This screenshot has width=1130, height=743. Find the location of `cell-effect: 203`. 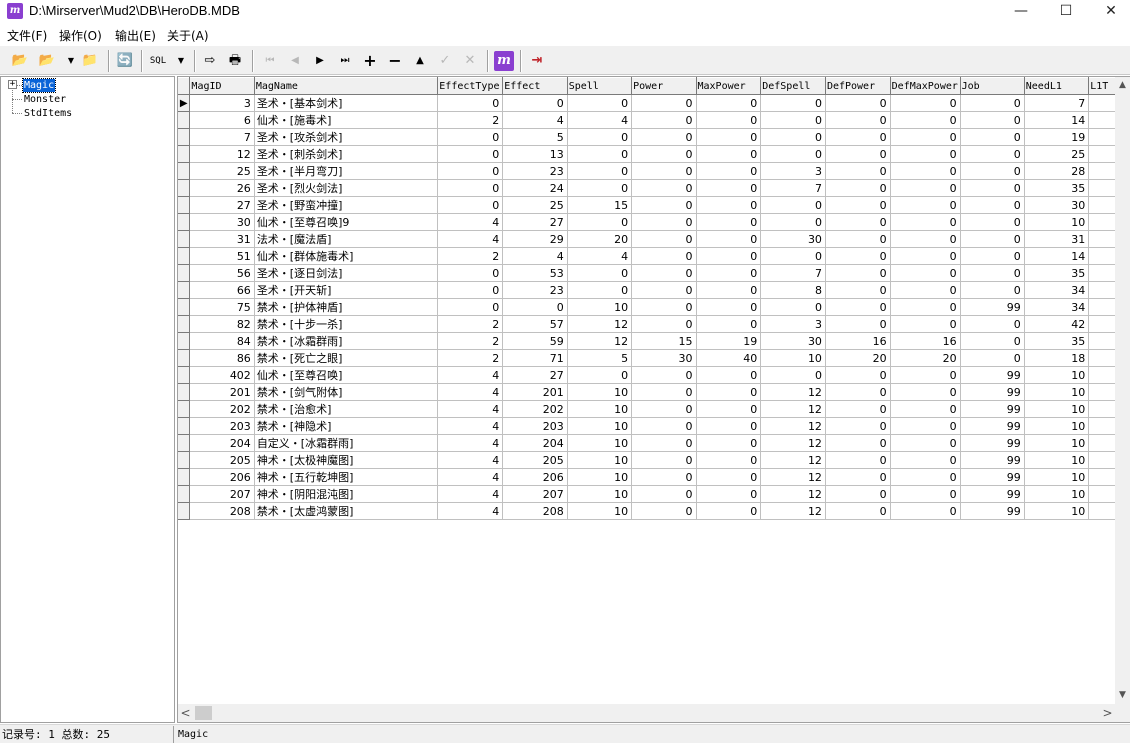

cell-effect: 203 is located at coordinates (535, 426).